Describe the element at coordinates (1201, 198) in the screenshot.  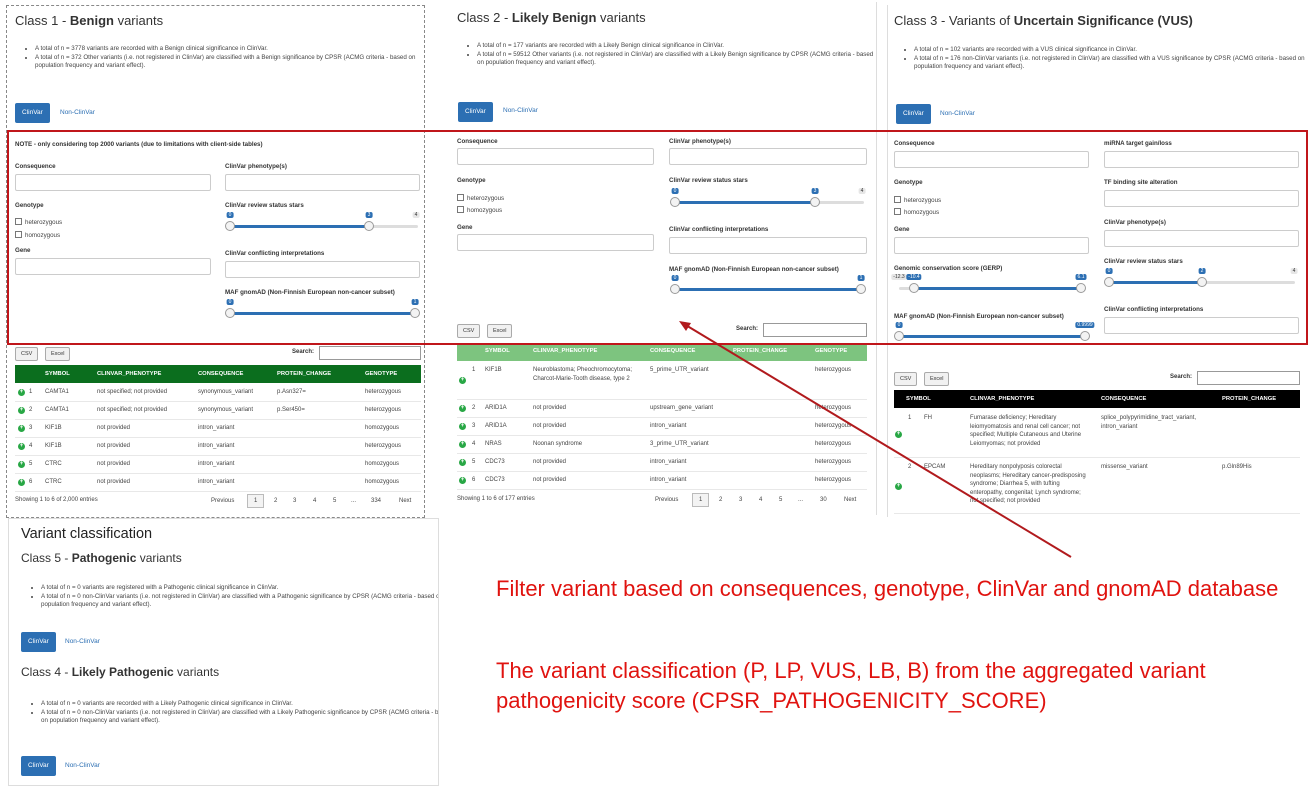
I see `tf-binding-filter` at that location.